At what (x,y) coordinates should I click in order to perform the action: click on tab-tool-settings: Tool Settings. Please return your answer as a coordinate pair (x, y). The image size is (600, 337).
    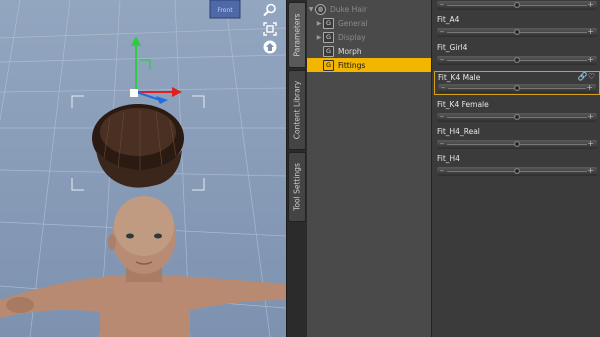
    Looking at the image, I should click on (297, 187).